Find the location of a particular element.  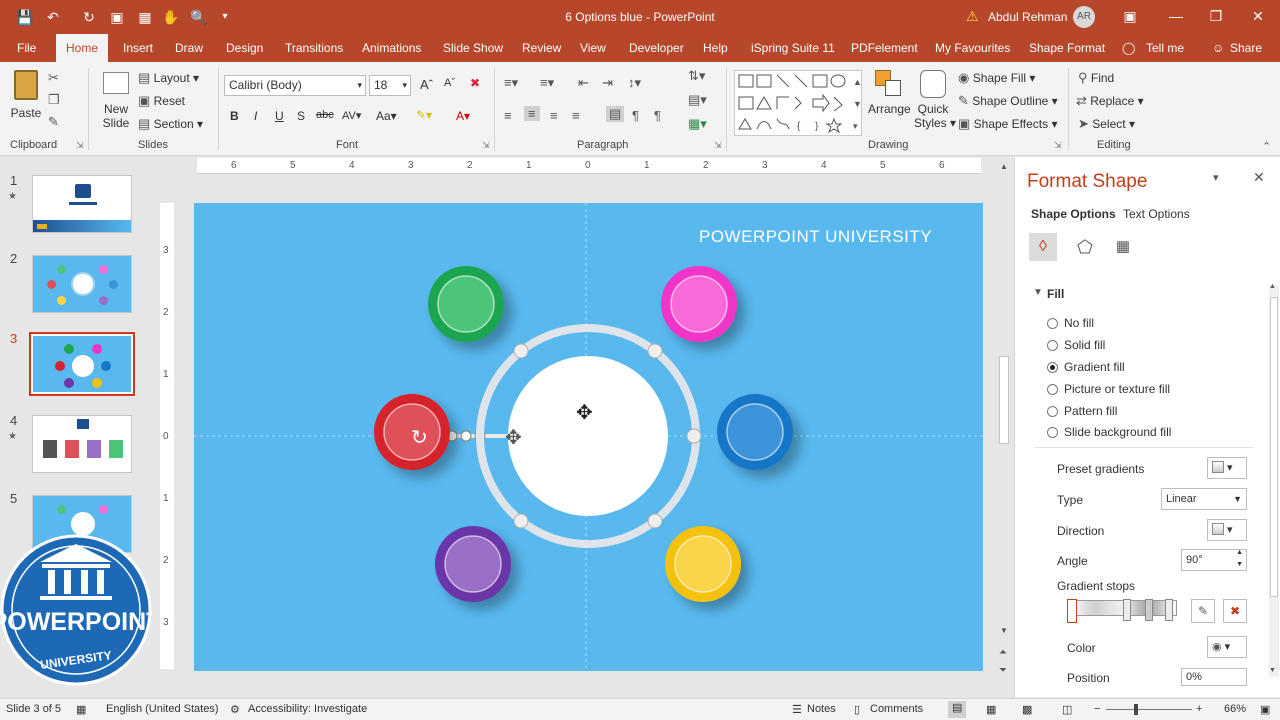

share-icon: ☺ is located at coordinates (1218, 48).